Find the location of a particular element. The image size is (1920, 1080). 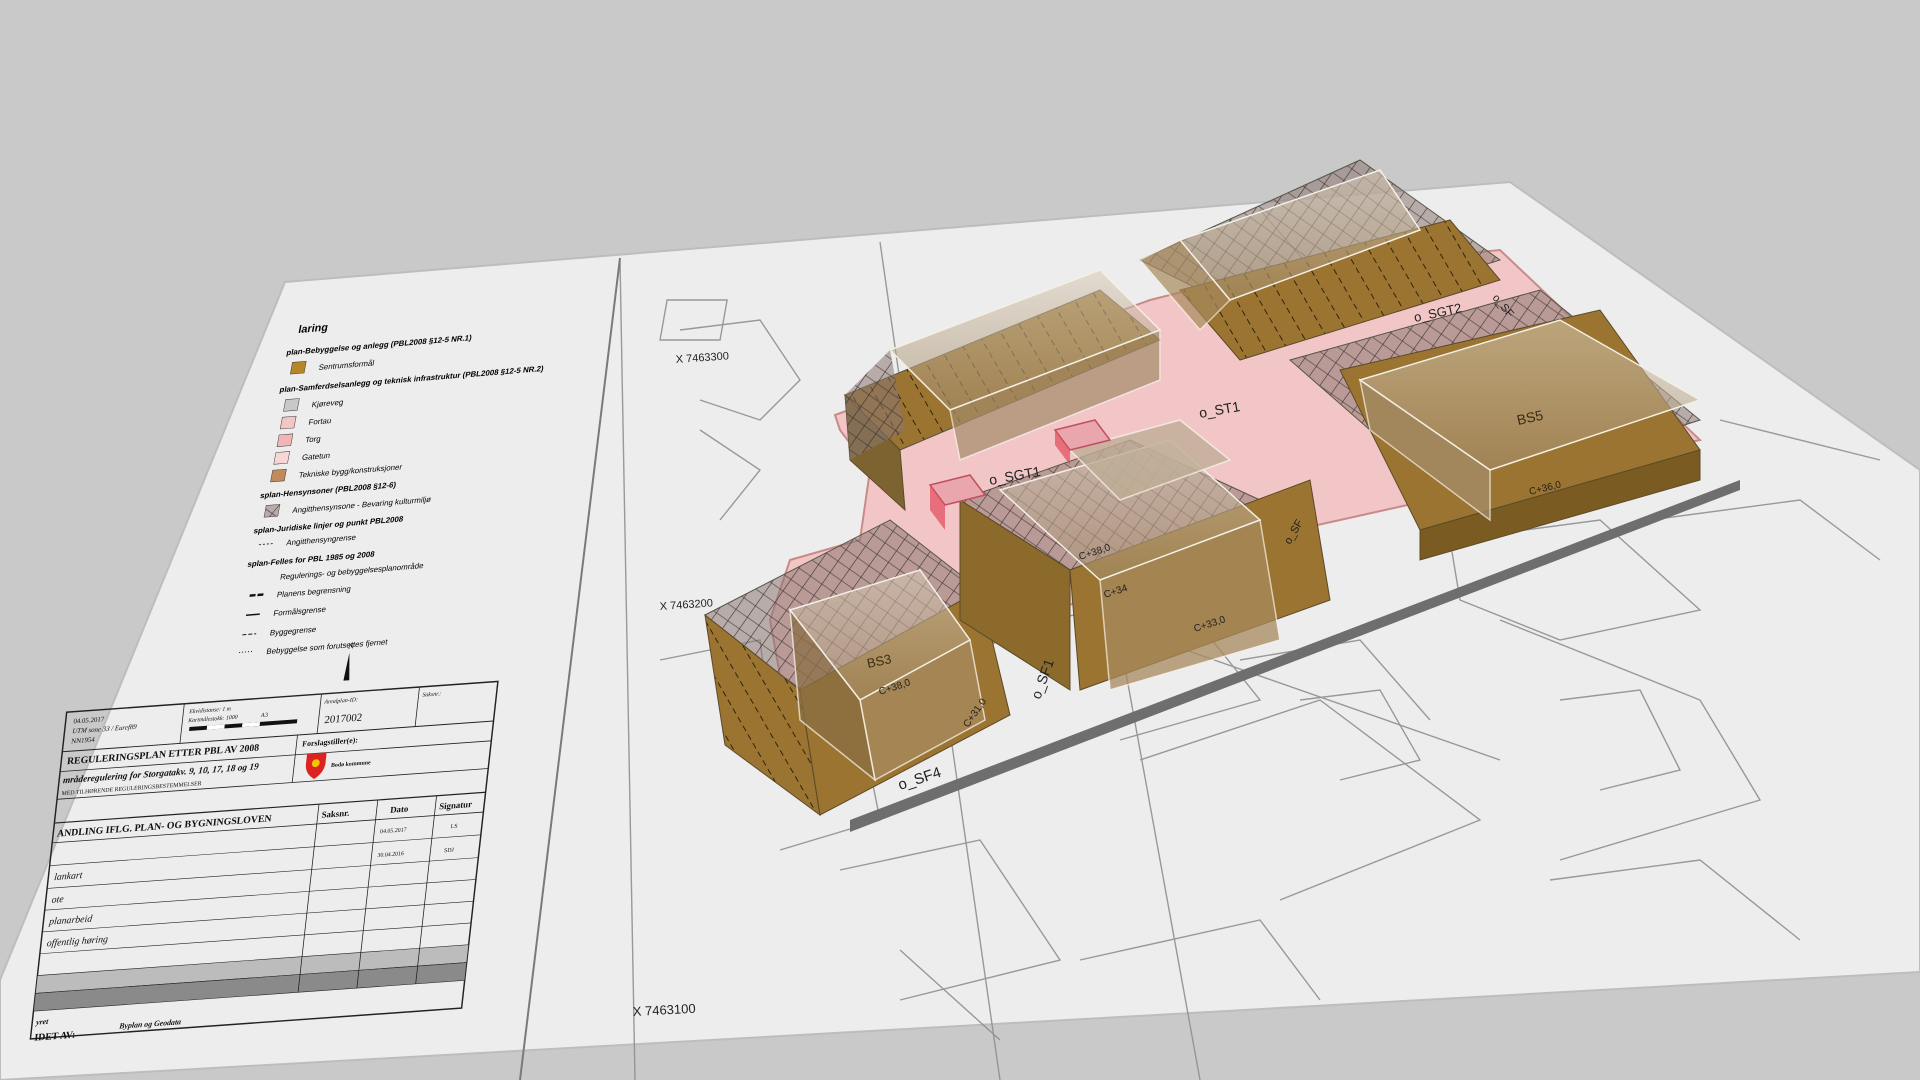

tb-nn: NN1954 is located at coordinates (83, 741).